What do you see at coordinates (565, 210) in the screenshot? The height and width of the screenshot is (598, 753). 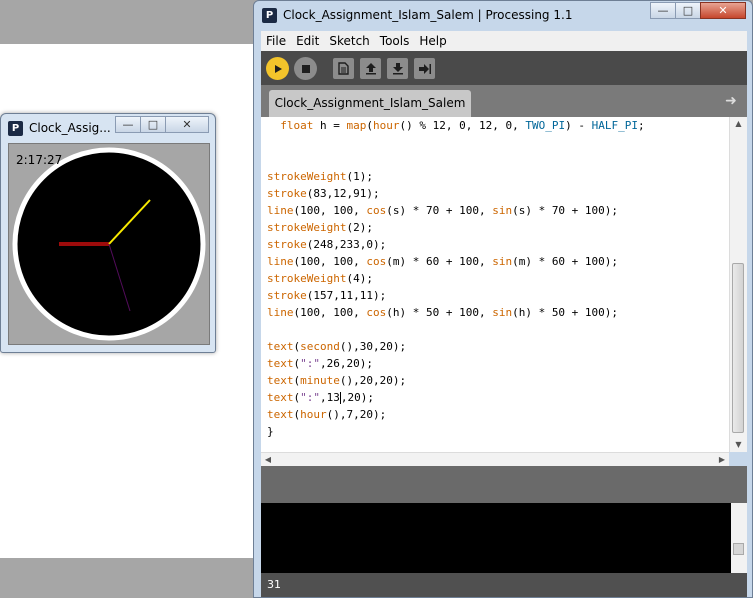 I see `code-token: (s) * 70 + 100);` at bounding box center [565, 210].